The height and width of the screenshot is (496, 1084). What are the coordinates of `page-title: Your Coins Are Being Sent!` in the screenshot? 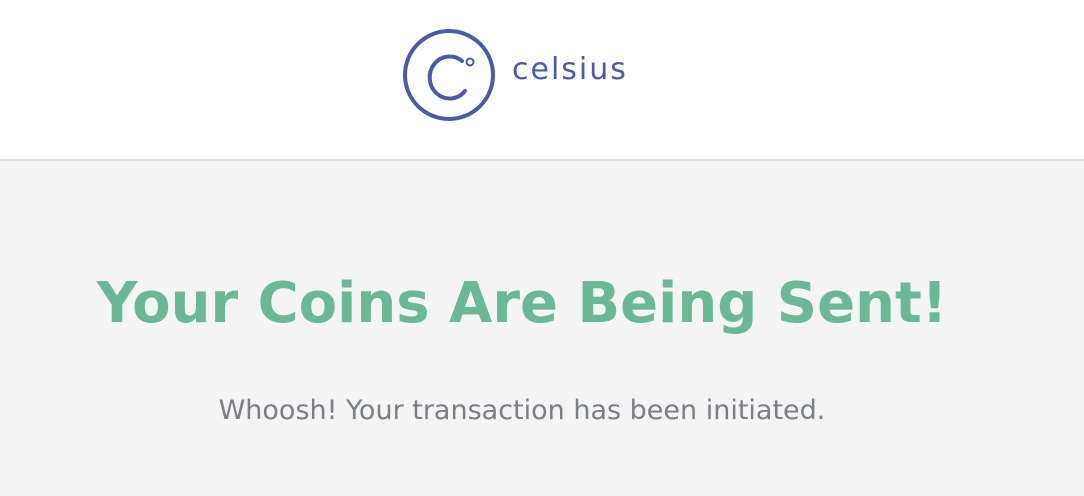 It's located at (522, 303).